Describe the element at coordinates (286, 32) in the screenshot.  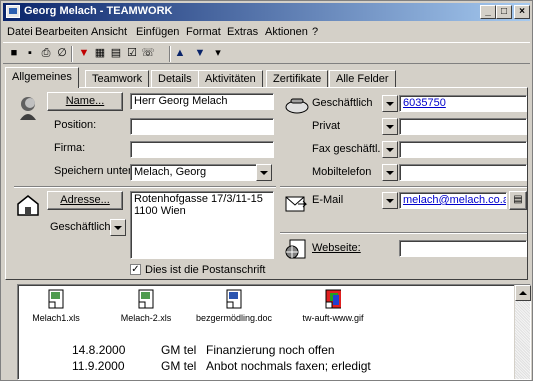
I see `menu-aktionen: Aktionen` at that location.